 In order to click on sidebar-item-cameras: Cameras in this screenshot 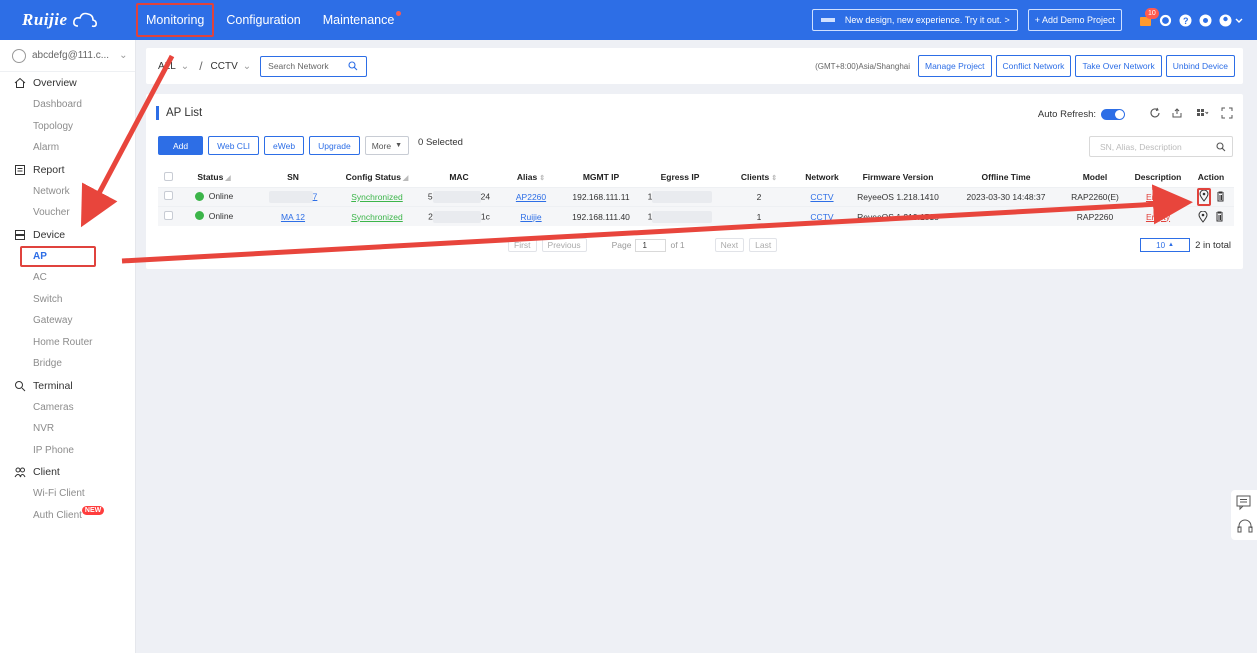, I will do `click(67, 408)`.